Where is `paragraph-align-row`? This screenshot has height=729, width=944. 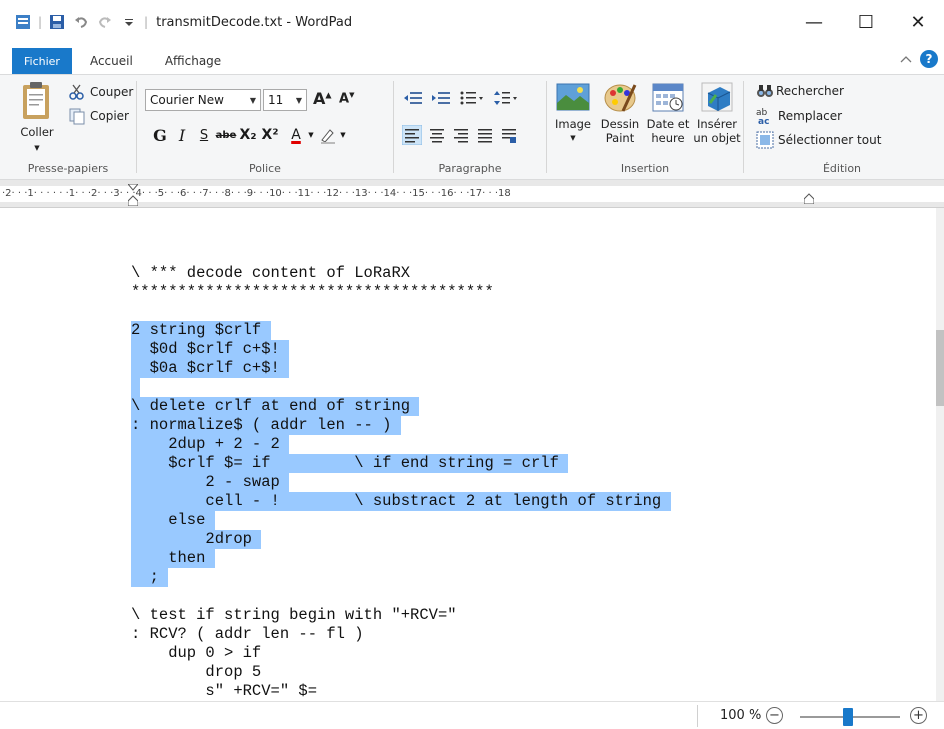
paragraph-align-row is located at coordinates (460, 135).